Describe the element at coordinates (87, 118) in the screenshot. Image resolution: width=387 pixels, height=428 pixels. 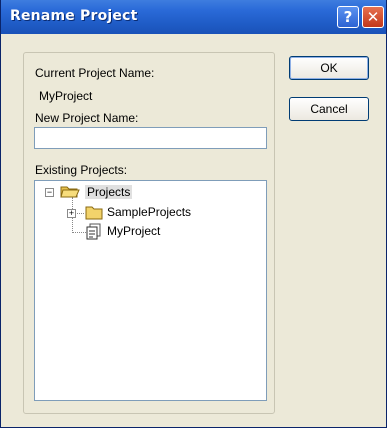
I see `new-project-name-label: New Project Name:` at that location.